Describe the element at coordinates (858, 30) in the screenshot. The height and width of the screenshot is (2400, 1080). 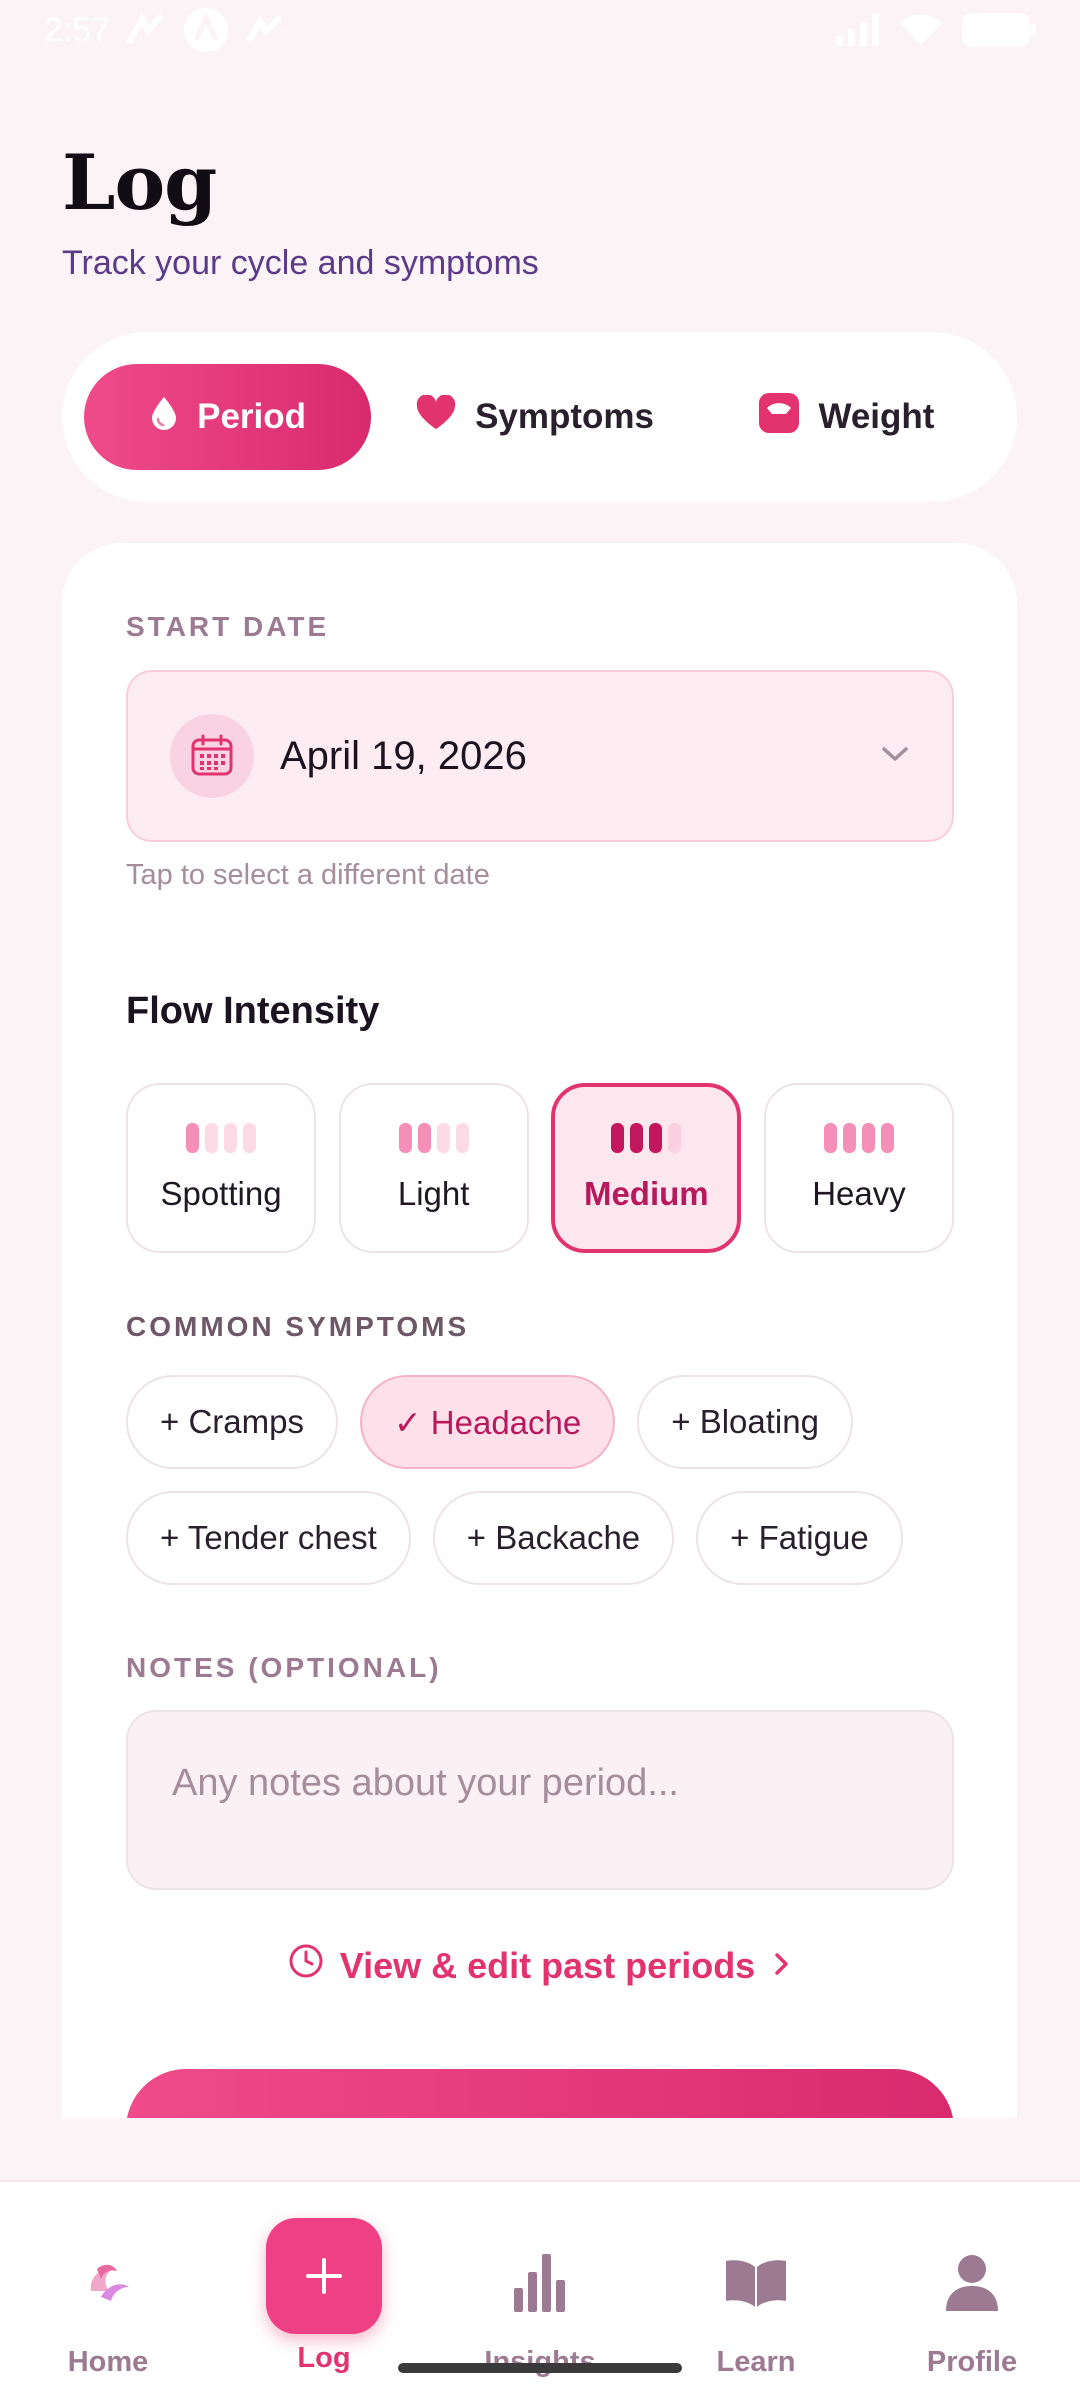
I see `signal-icon` at that location.